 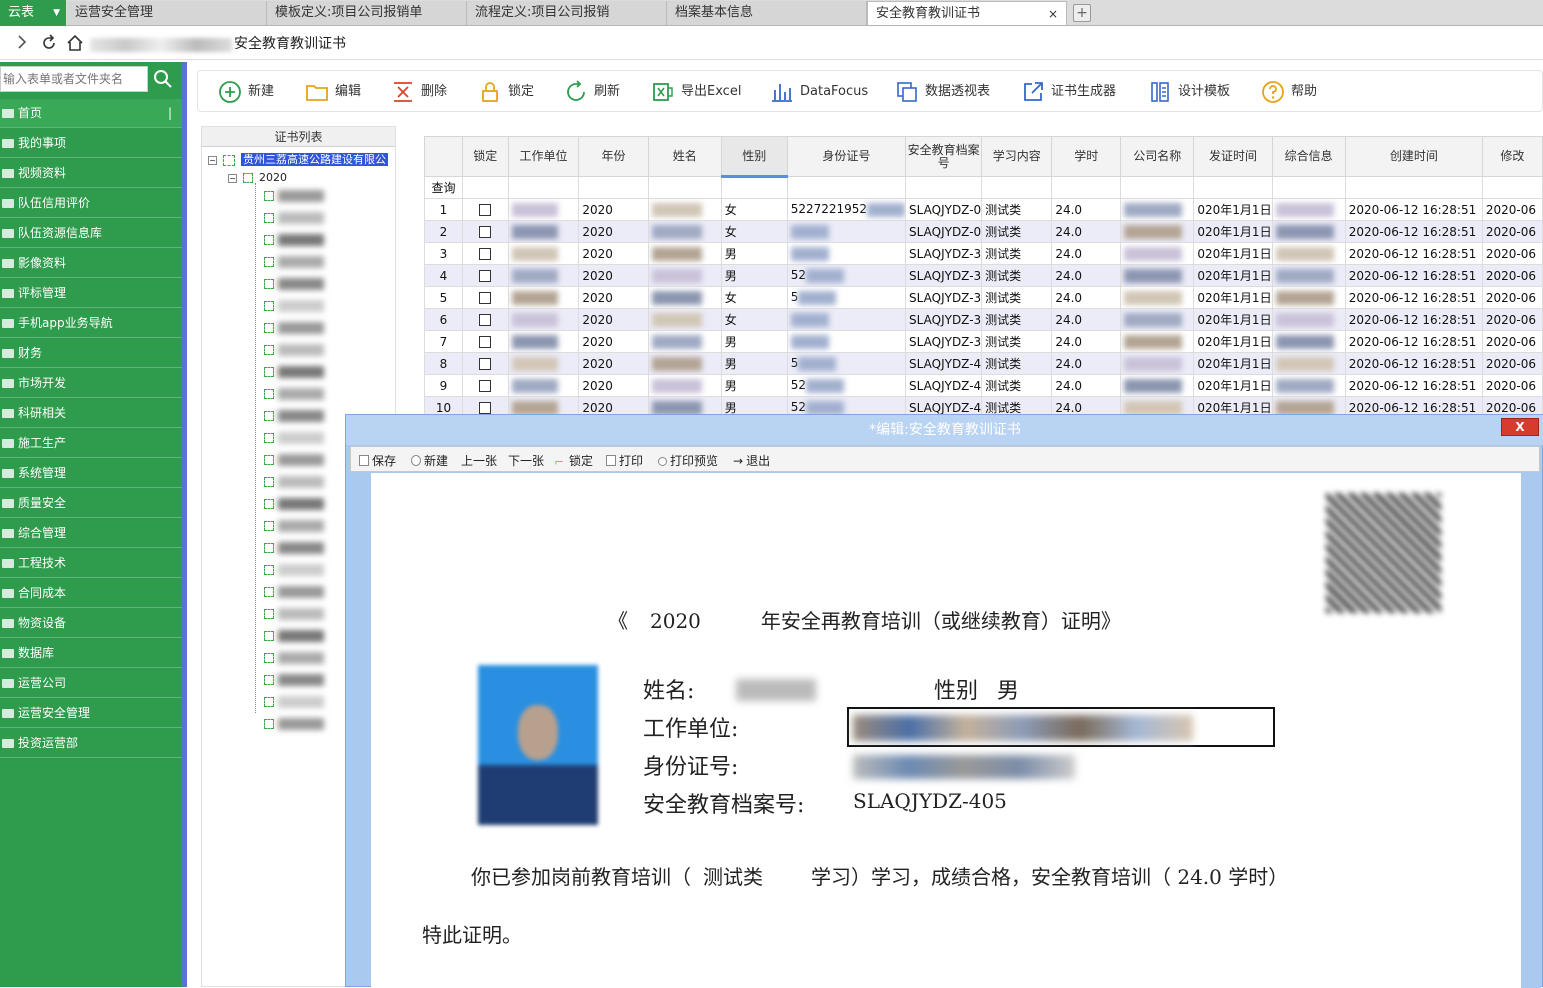 I want to click on sidebar-item: 视频资料, so click(x=91, y=173).